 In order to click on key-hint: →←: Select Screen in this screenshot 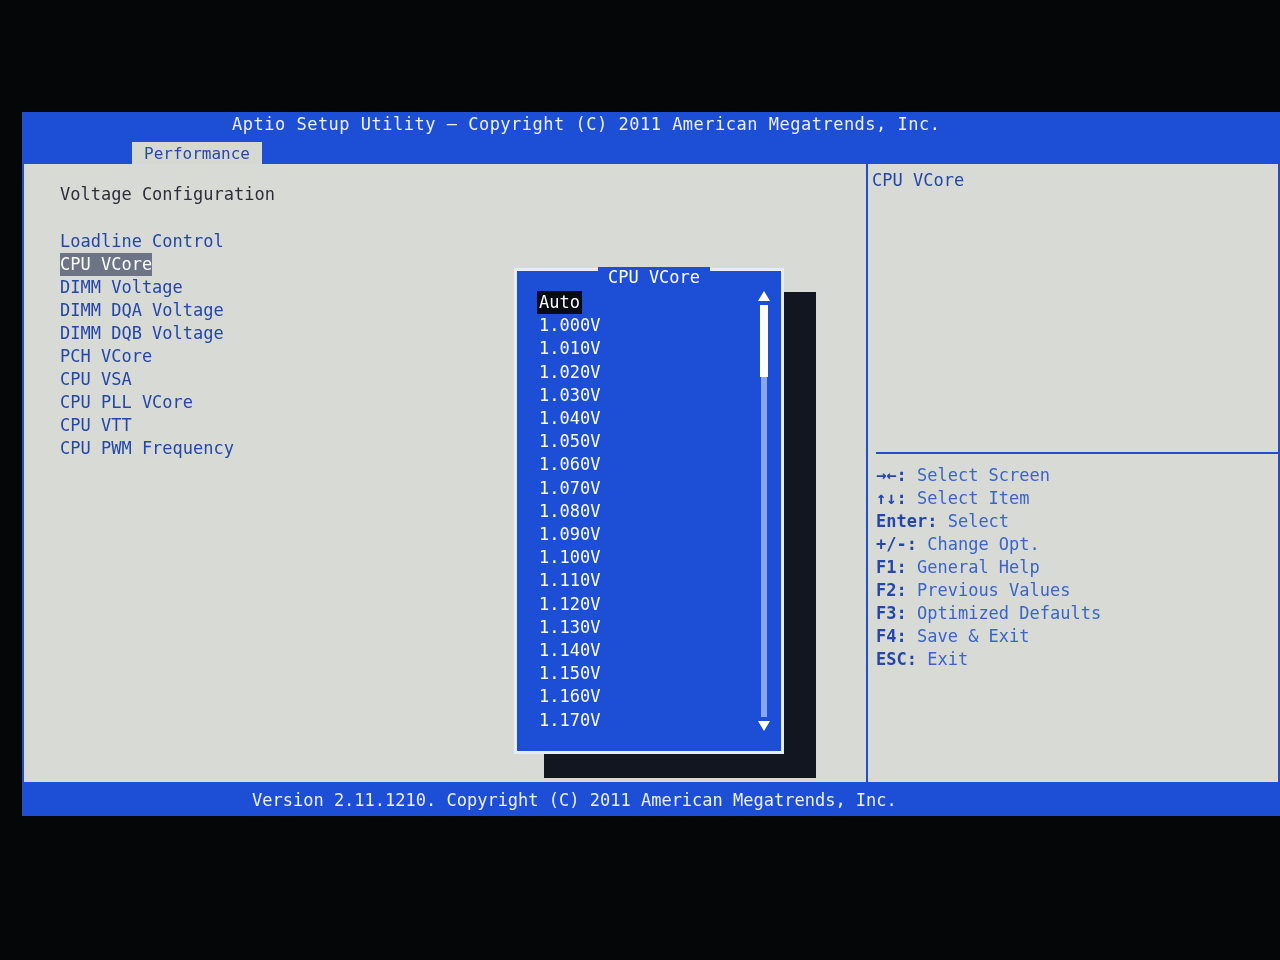, I will do `click(963, 475)`.